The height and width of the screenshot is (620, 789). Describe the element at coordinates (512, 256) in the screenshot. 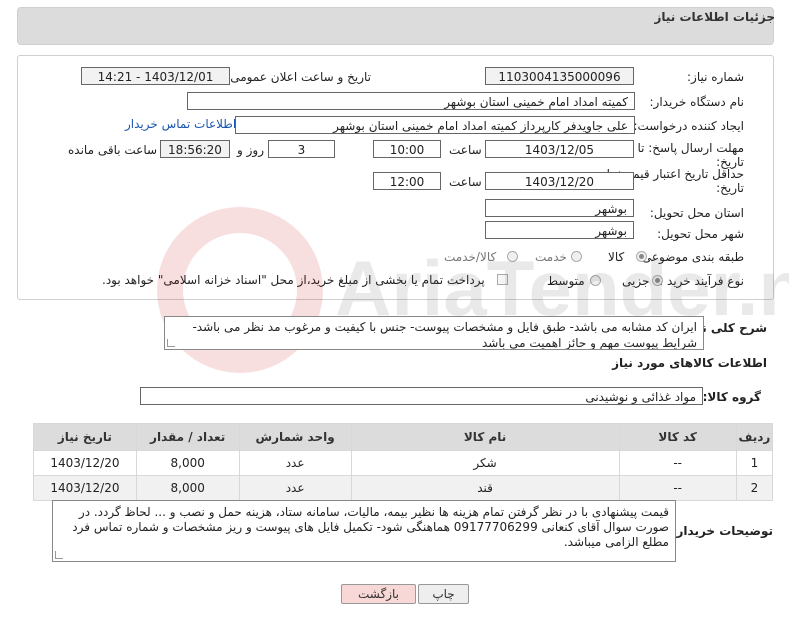

I see `category-radio-both` at that location.